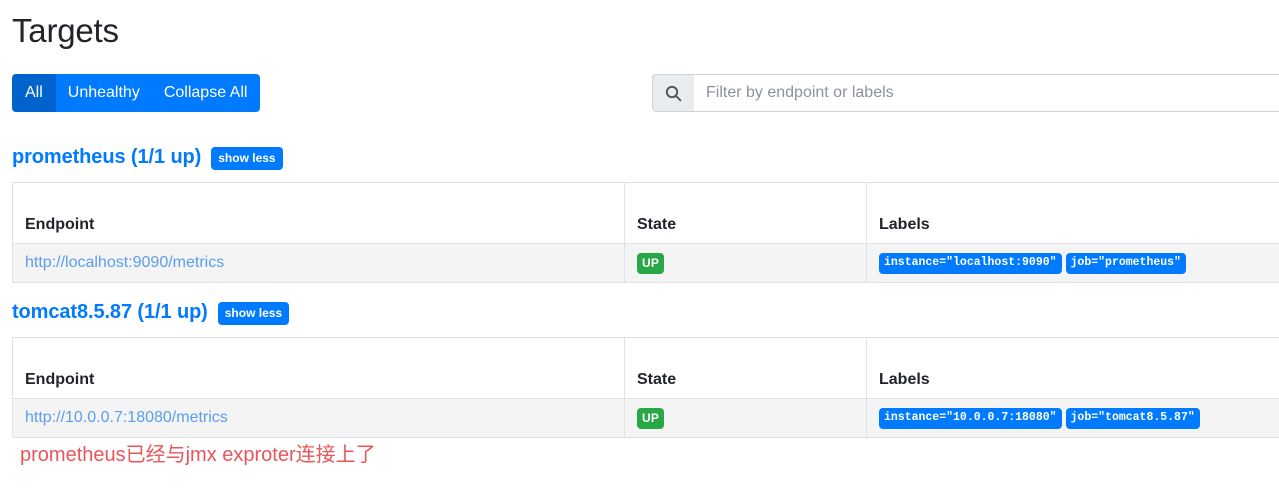  I want to click on label-badge-instance: instance="10.0.0.7:18080", so click(970, 418).